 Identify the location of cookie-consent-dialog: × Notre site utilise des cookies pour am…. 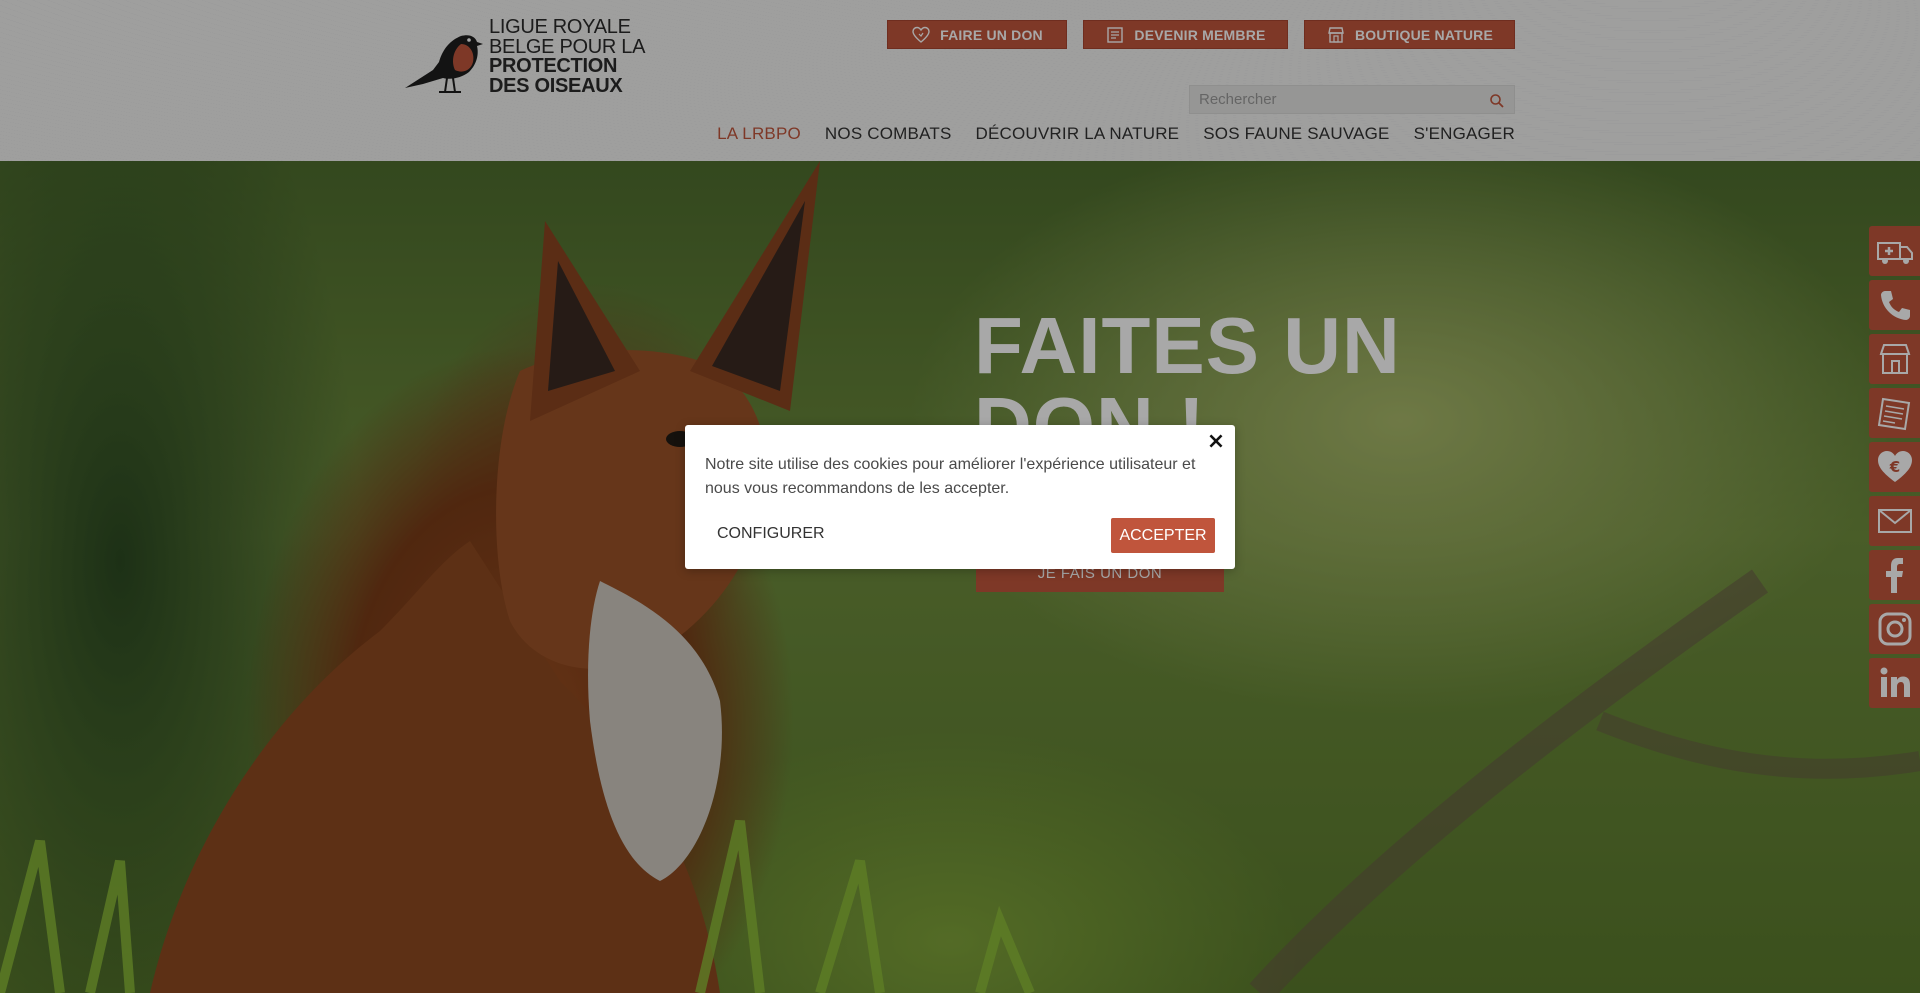
(960, 497).